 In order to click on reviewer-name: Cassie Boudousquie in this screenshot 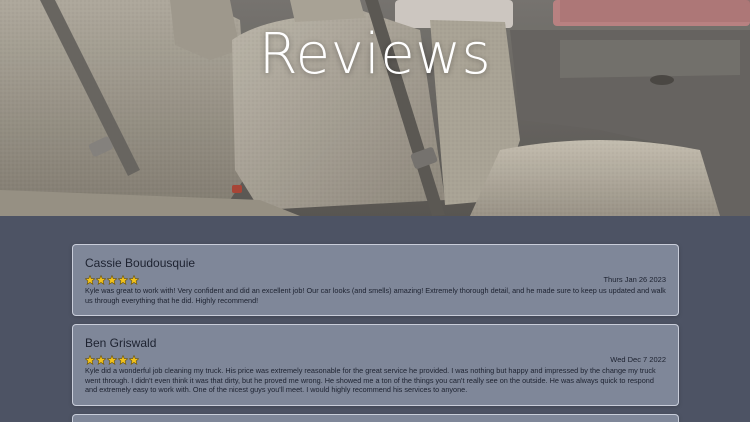, I will do `click(140, 263)`.